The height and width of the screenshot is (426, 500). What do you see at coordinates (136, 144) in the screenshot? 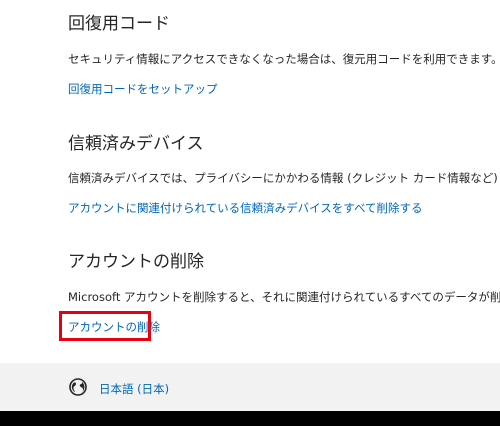
I see `trusted-devices-heading: 信頼済みデバイス` at bounding box center [136, 144].